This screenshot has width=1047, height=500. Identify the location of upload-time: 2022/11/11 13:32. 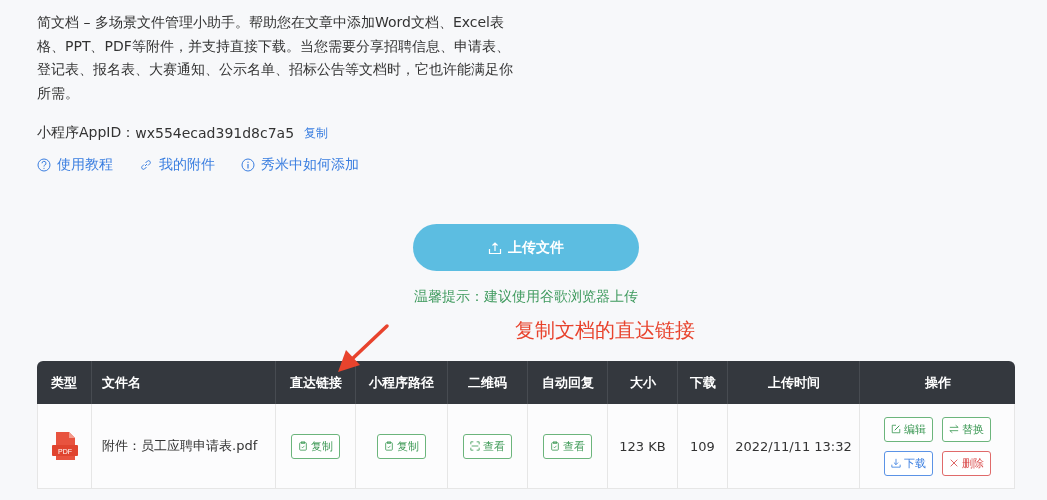
(794, 446).